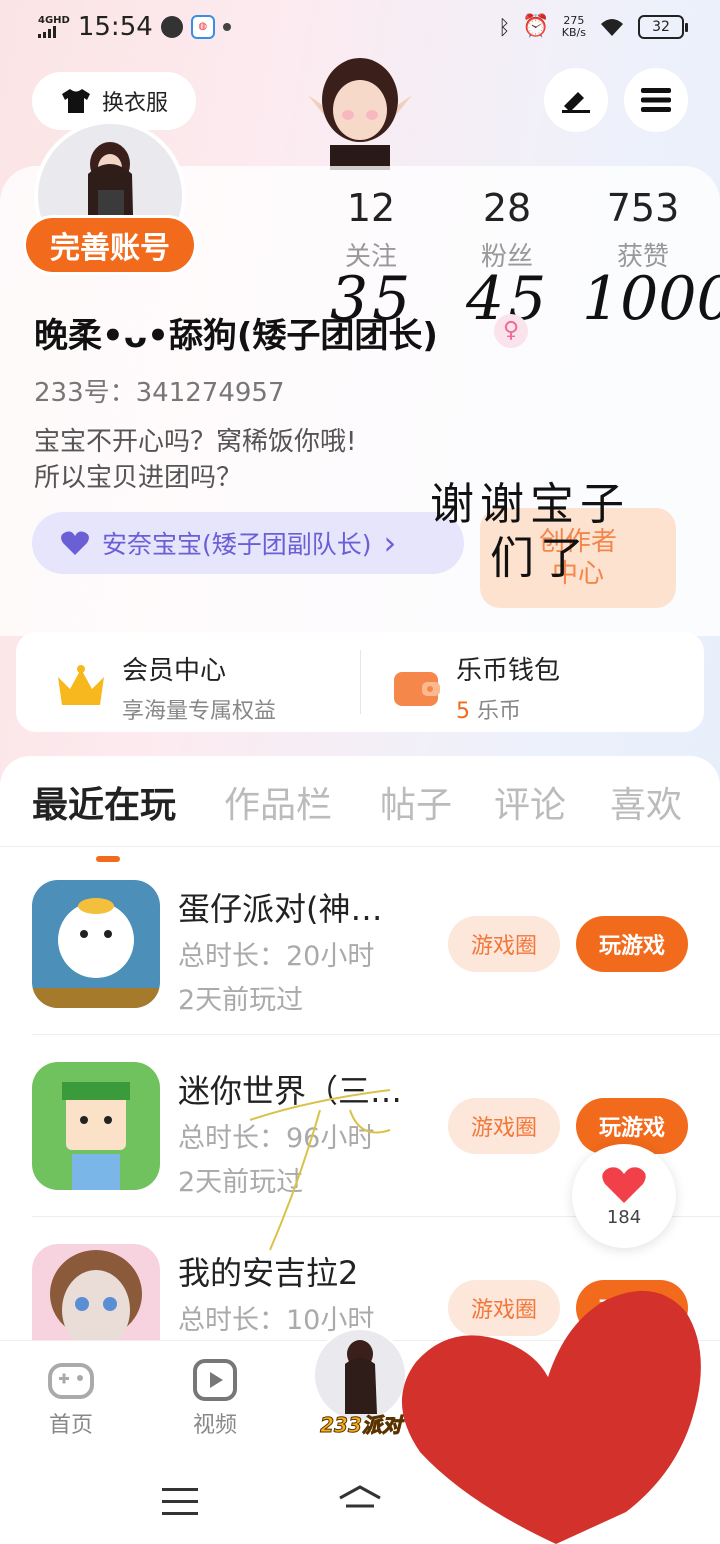 The image size is (720, 1544). Describe the element at coordinates (507, 208) in the screenshot. I see `followers-count: 28` at that location.